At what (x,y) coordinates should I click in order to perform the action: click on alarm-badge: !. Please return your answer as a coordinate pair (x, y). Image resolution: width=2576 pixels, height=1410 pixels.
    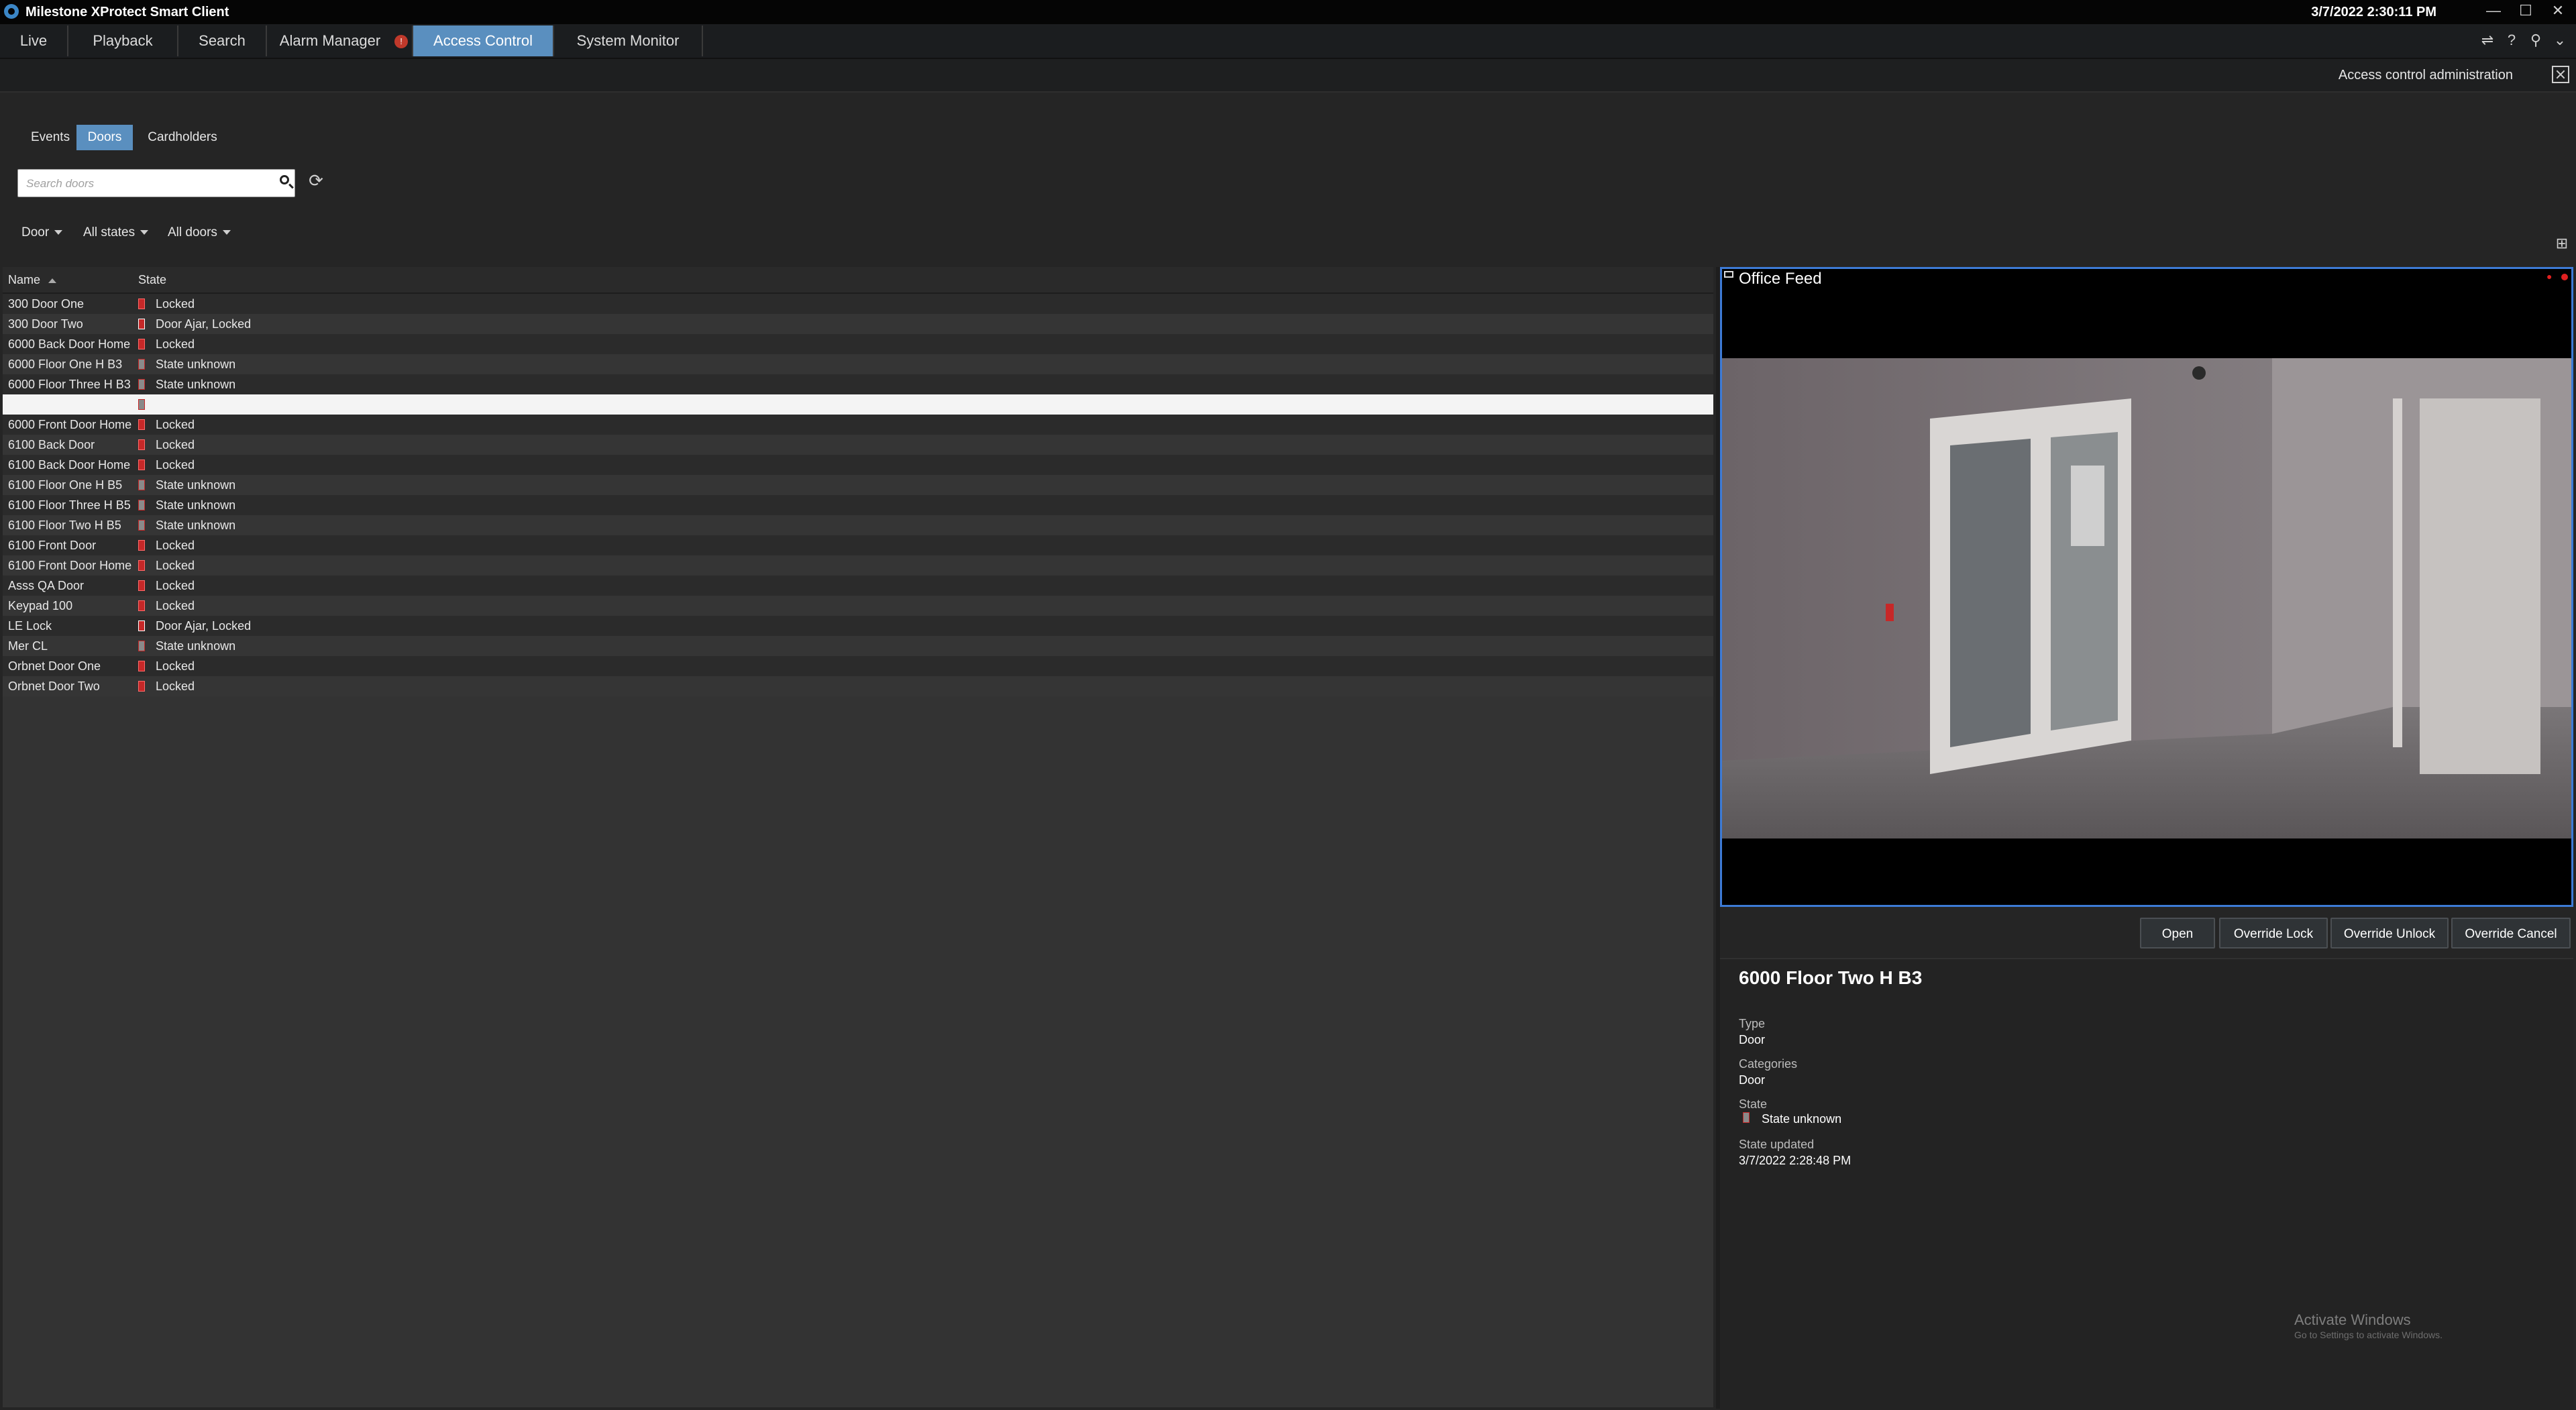
    Looking at the image, I should click on (401, 41).